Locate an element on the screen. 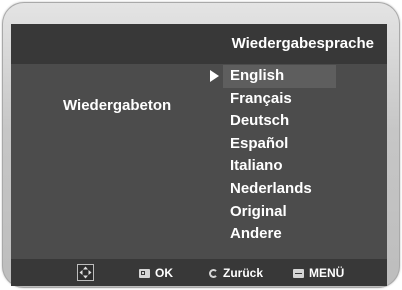 The height and width of the screenshot is (290, 402). menu-label: MENÜ is located at coordinates (327, 273).